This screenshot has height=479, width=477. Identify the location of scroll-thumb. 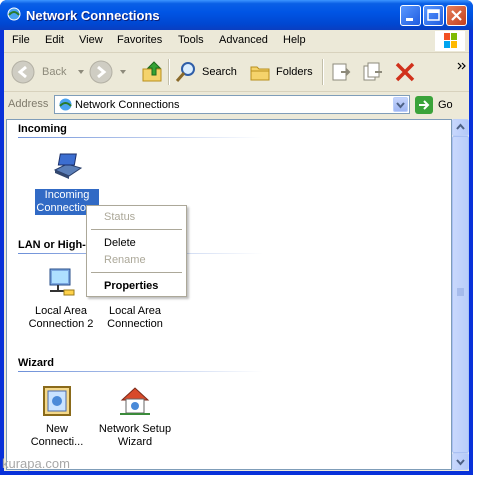
(460, 294).